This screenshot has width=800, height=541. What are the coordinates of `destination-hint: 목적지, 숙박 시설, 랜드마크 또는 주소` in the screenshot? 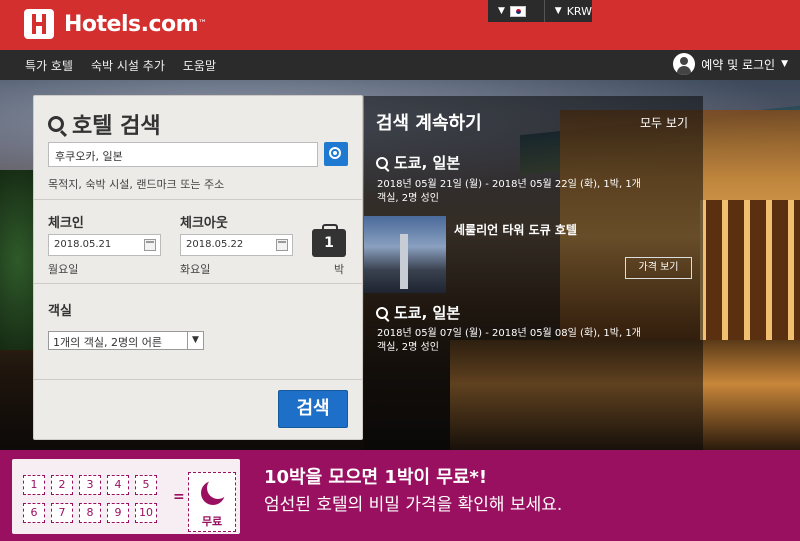 It's located at (136, 184).